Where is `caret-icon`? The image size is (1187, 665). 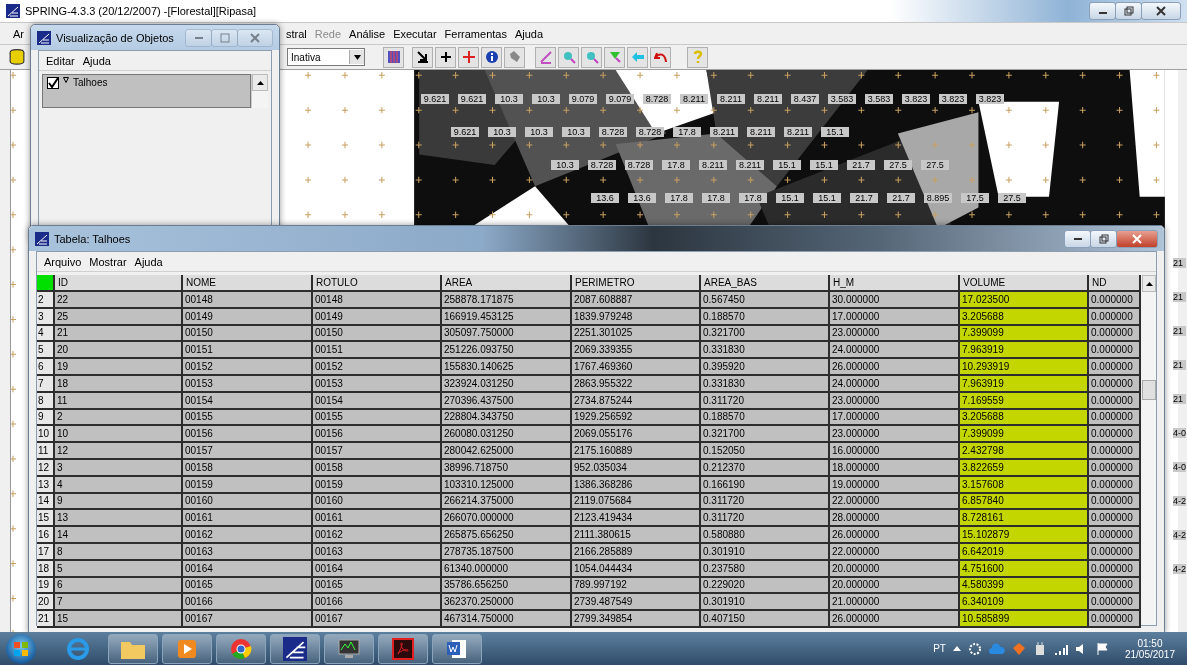 caret-icon is located at coordinates (357, 57).